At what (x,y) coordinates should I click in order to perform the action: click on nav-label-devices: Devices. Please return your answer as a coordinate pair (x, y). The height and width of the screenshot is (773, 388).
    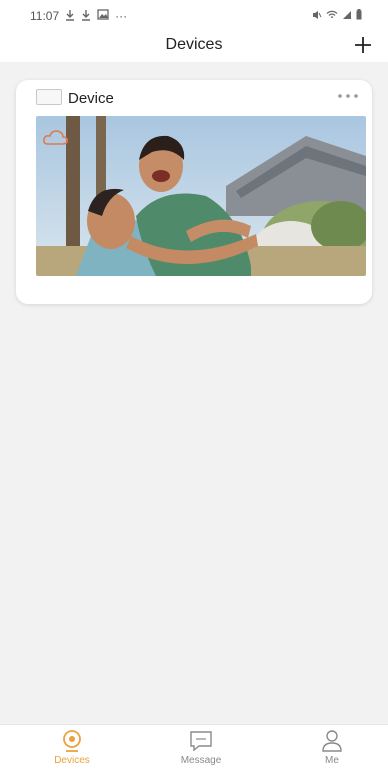
    Looking at the image, I should click on (72, 760).